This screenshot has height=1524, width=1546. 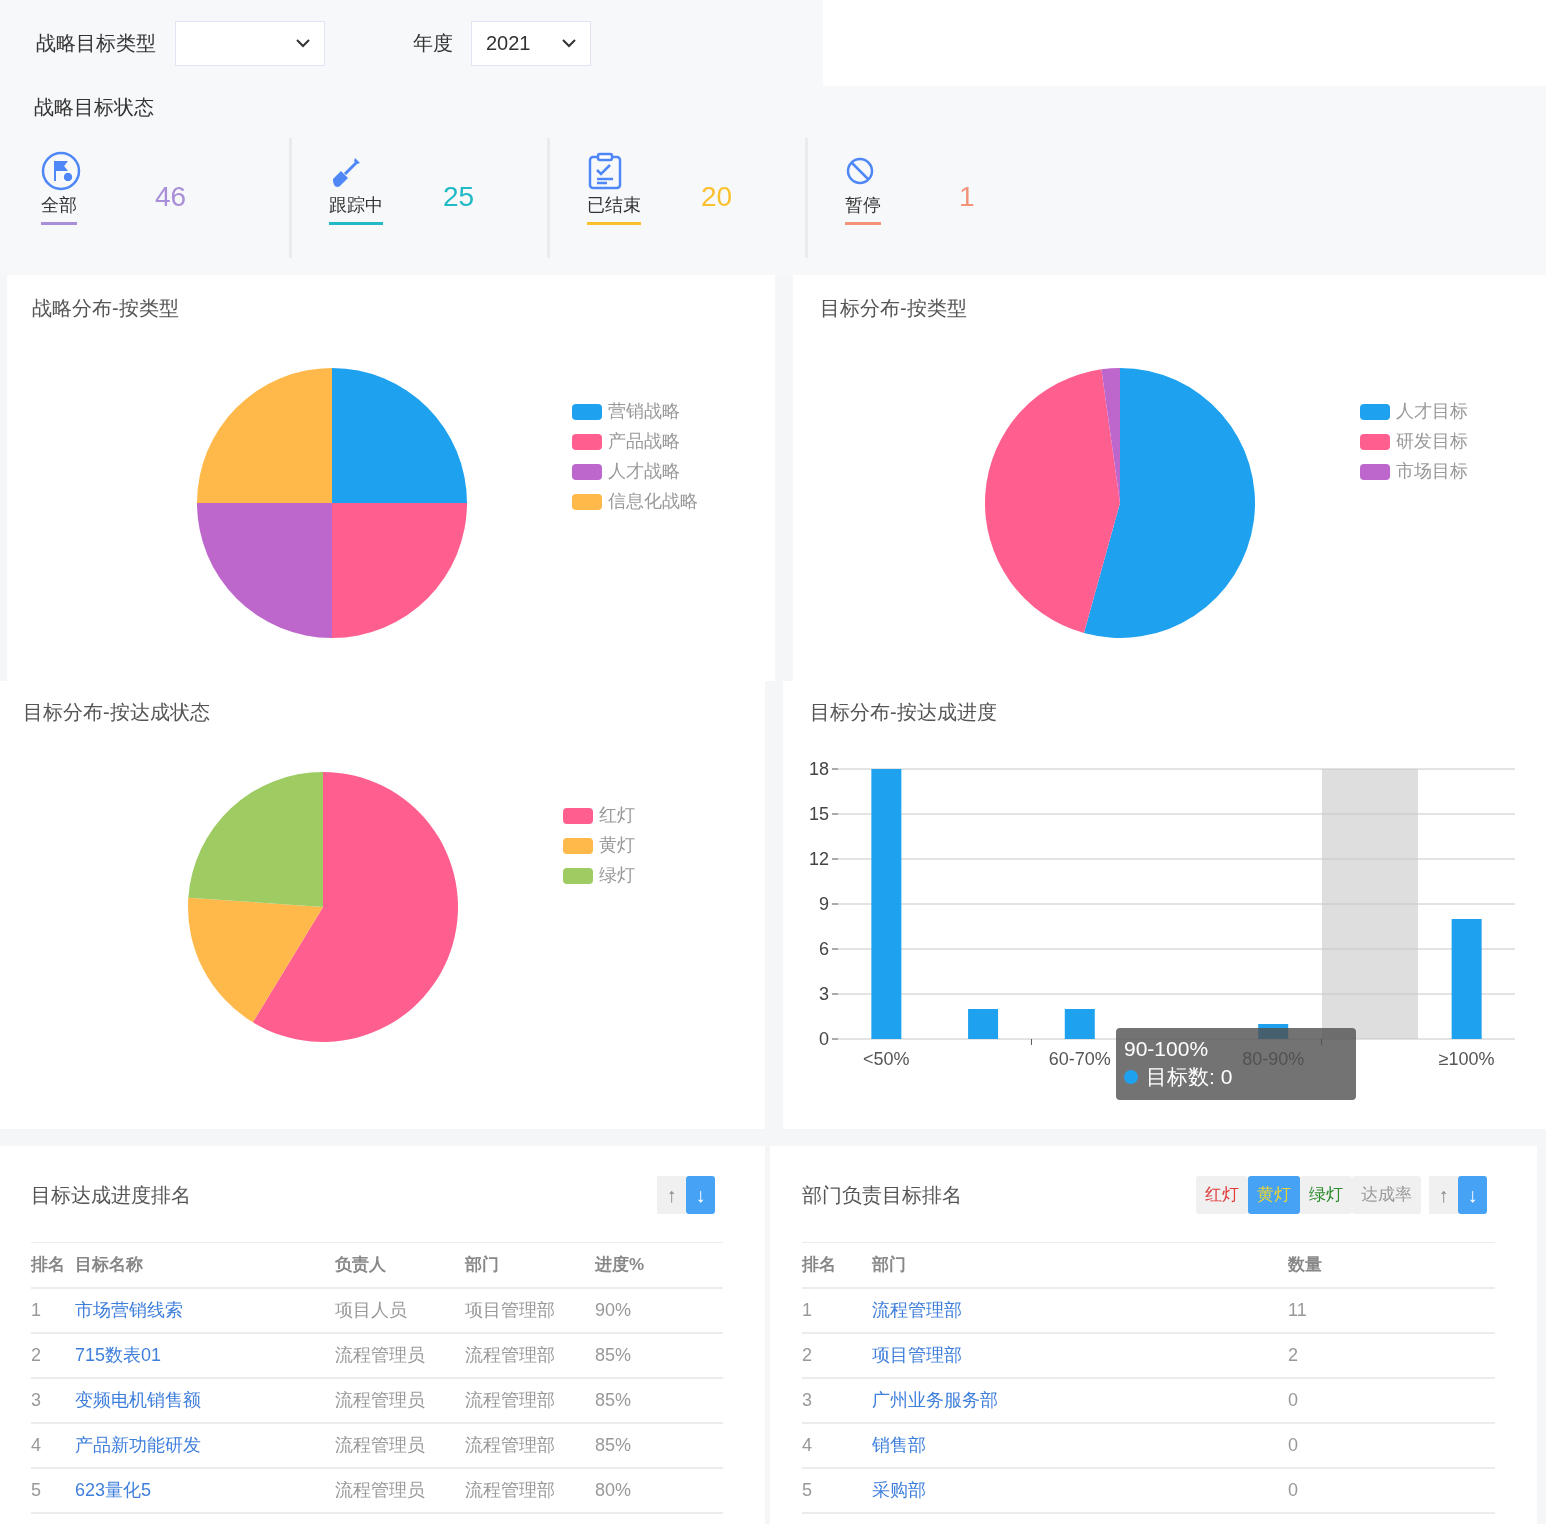 What do you see at coordinates (717, 197) in the screenshot?
I see `status-count: 20` at bounding box center [717, 197].